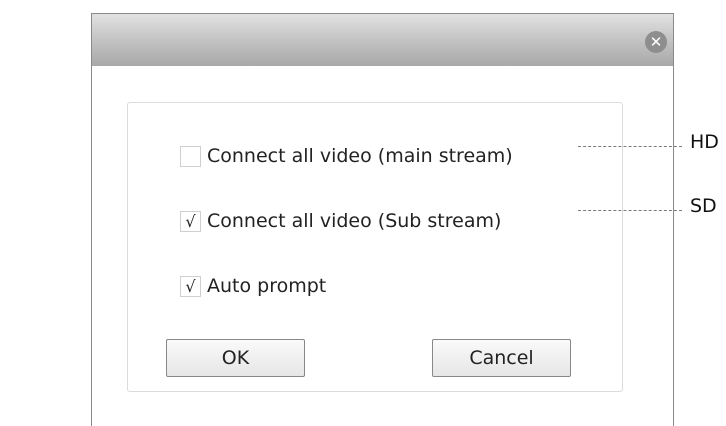 This screenshot has width=726, height=426. Describe the element at coordinates (190, 156) in the screenshot. I see `checkbox-main-stream` at that location.